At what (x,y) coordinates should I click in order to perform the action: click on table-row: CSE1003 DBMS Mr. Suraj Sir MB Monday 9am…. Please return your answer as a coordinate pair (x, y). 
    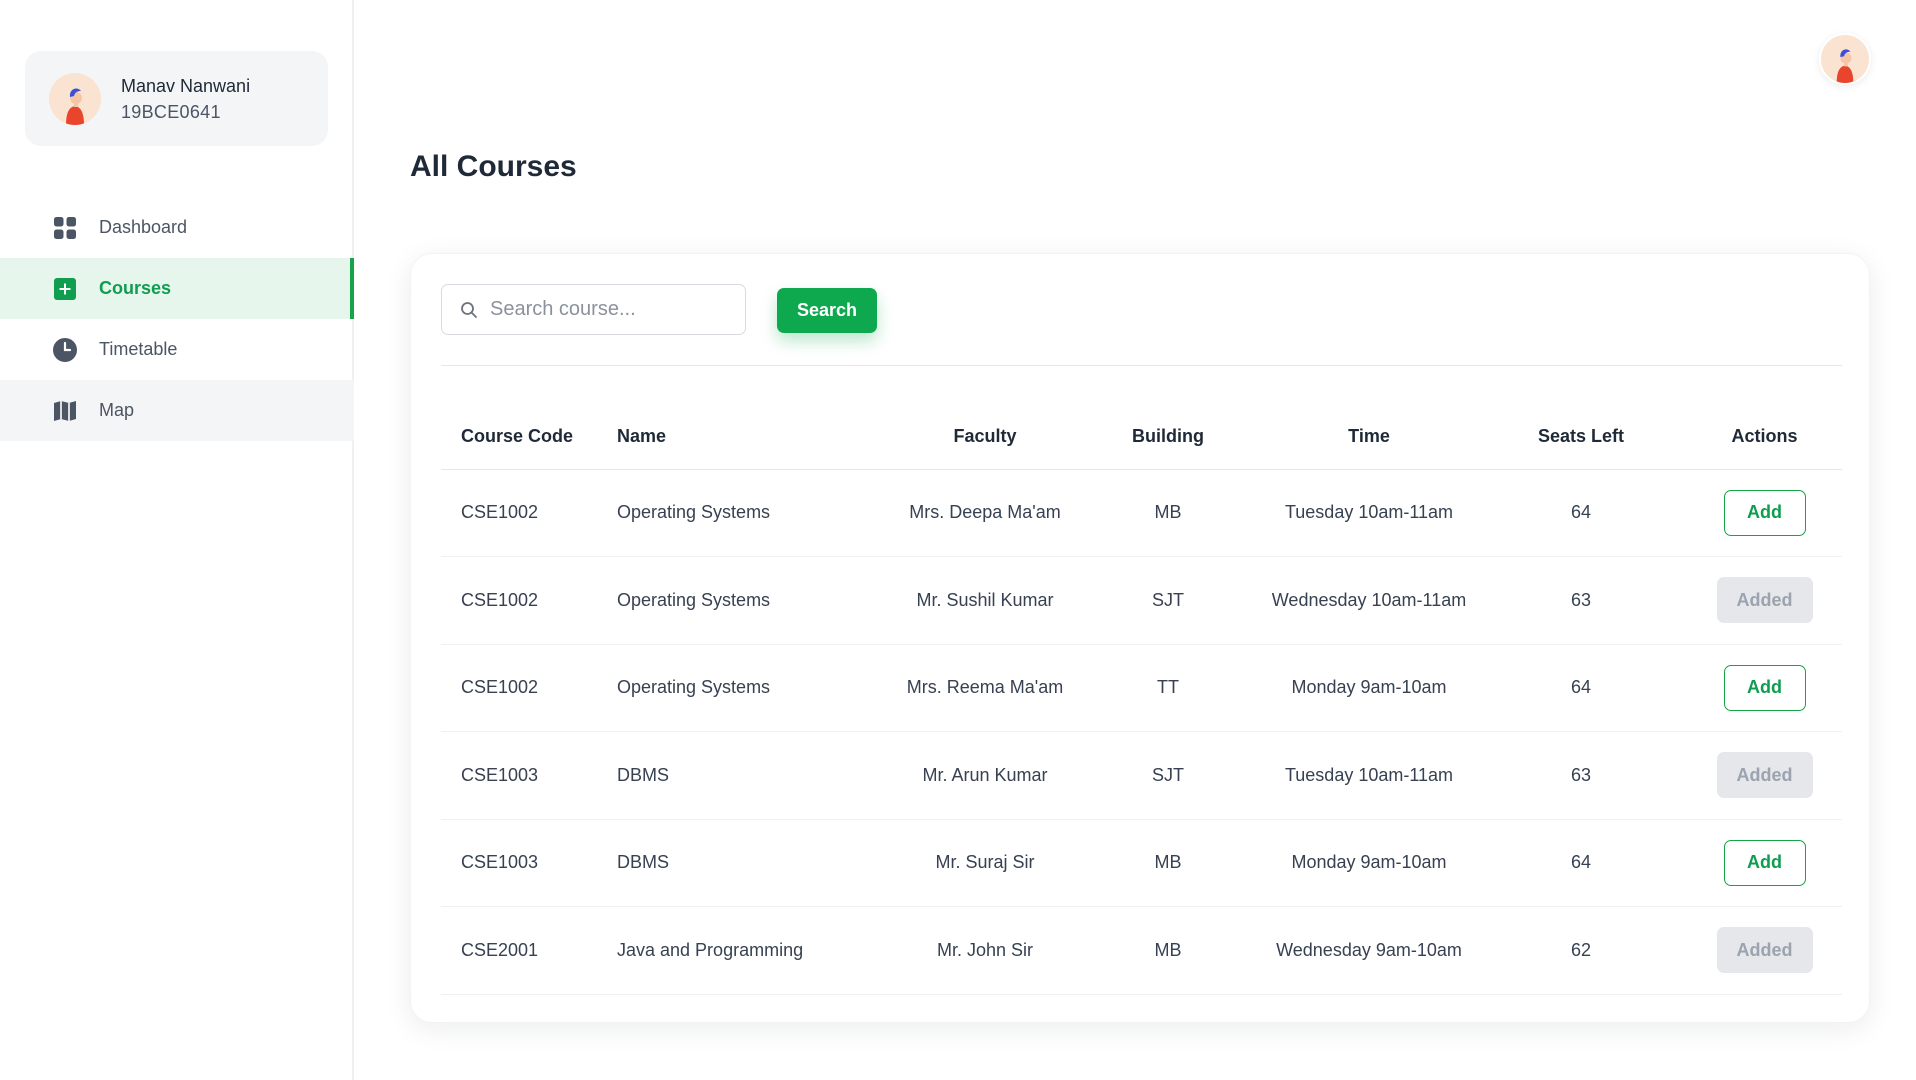
    Looking at the image, I should click on (1141, 863).